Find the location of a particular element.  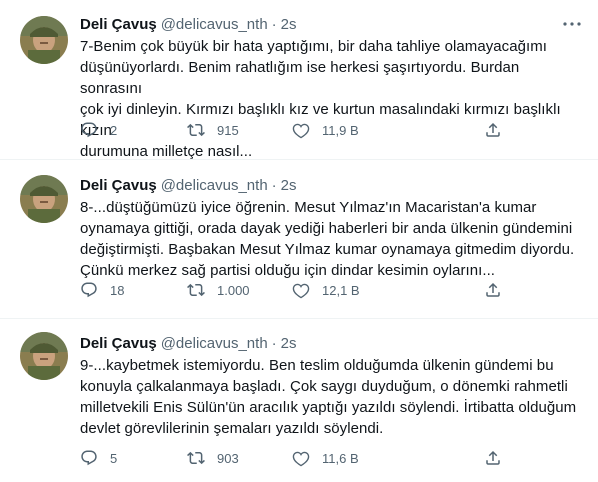

like-count: 12,1 B is located at coordinates (341, 290).